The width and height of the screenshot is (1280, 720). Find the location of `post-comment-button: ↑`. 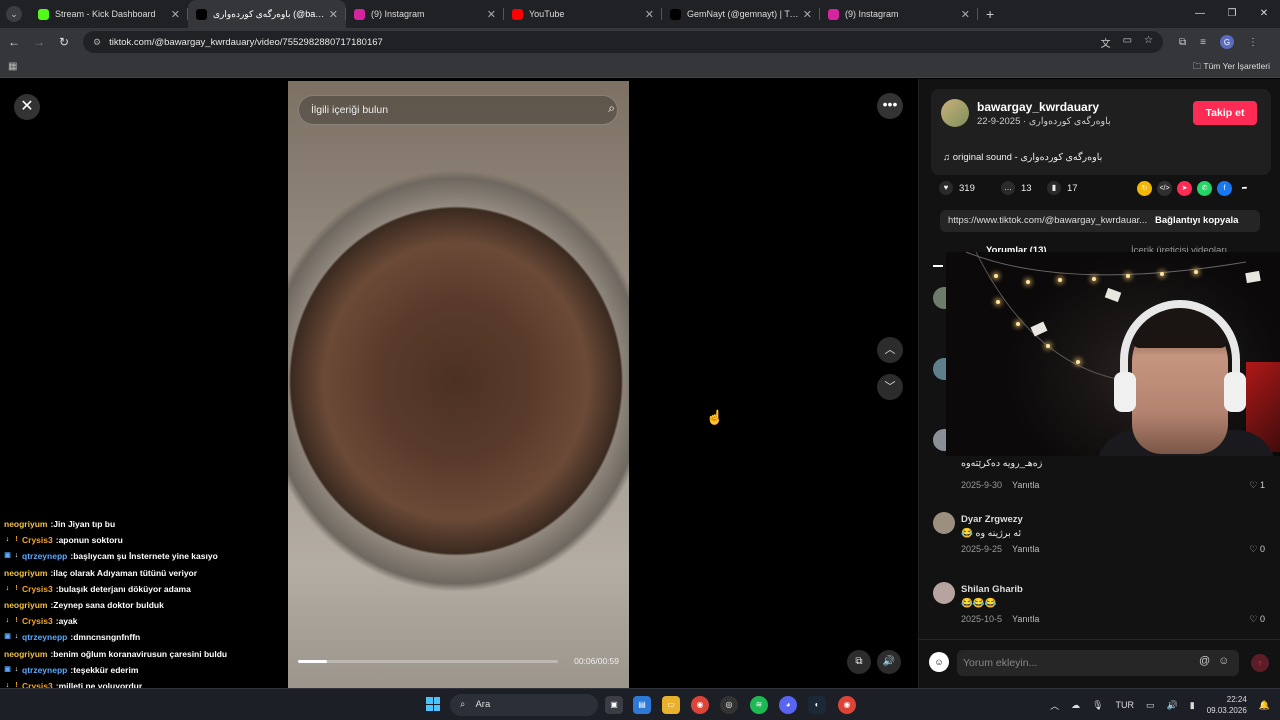

post-comment-button: ↑ is located at coordinates (1260, 663).